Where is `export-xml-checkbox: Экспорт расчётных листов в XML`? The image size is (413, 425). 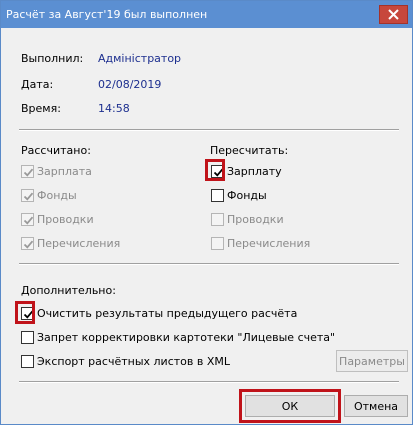 export-xml-checkbox: Экспорт расчётных листов в XML is located at coordinates (125, 361).